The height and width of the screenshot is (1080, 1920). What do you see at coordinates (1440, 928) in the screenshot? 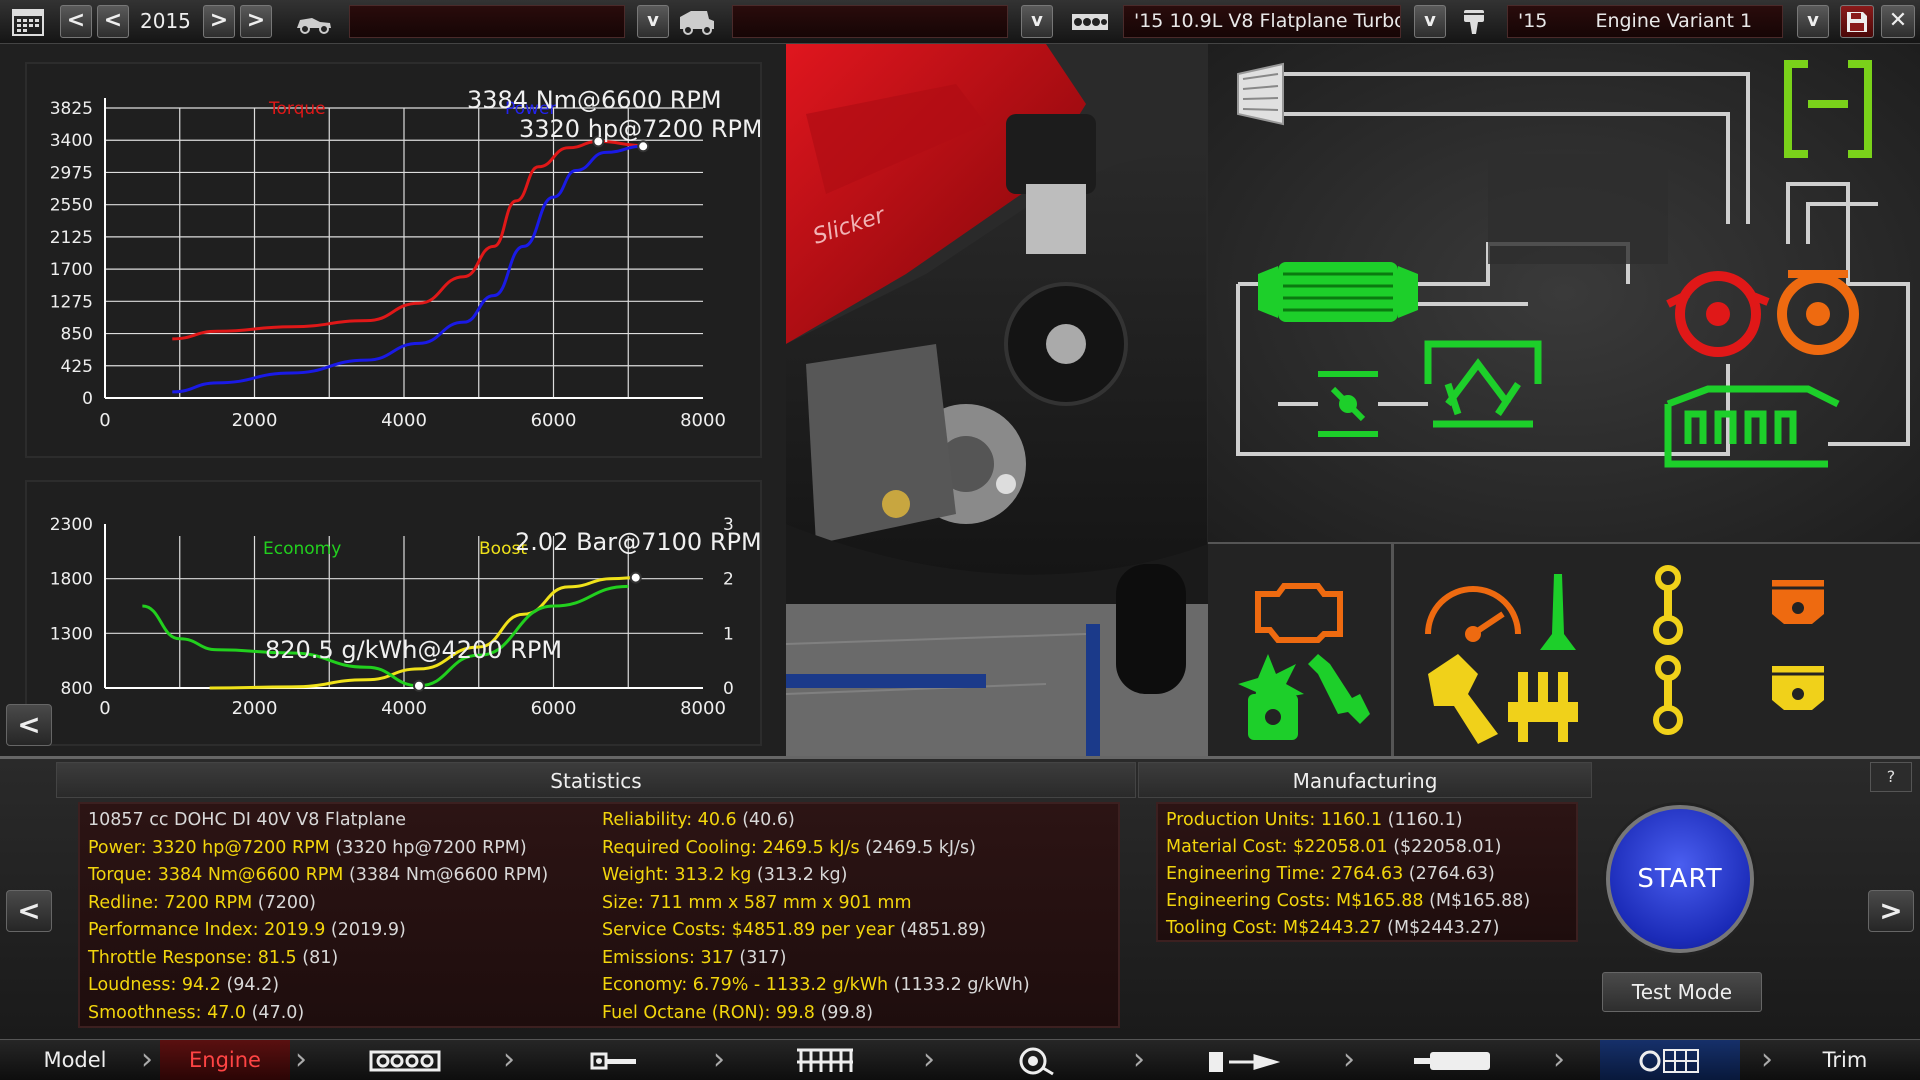
I see `stat-previous-value: (M$2443.27)` at bounding box center [1440, 928].